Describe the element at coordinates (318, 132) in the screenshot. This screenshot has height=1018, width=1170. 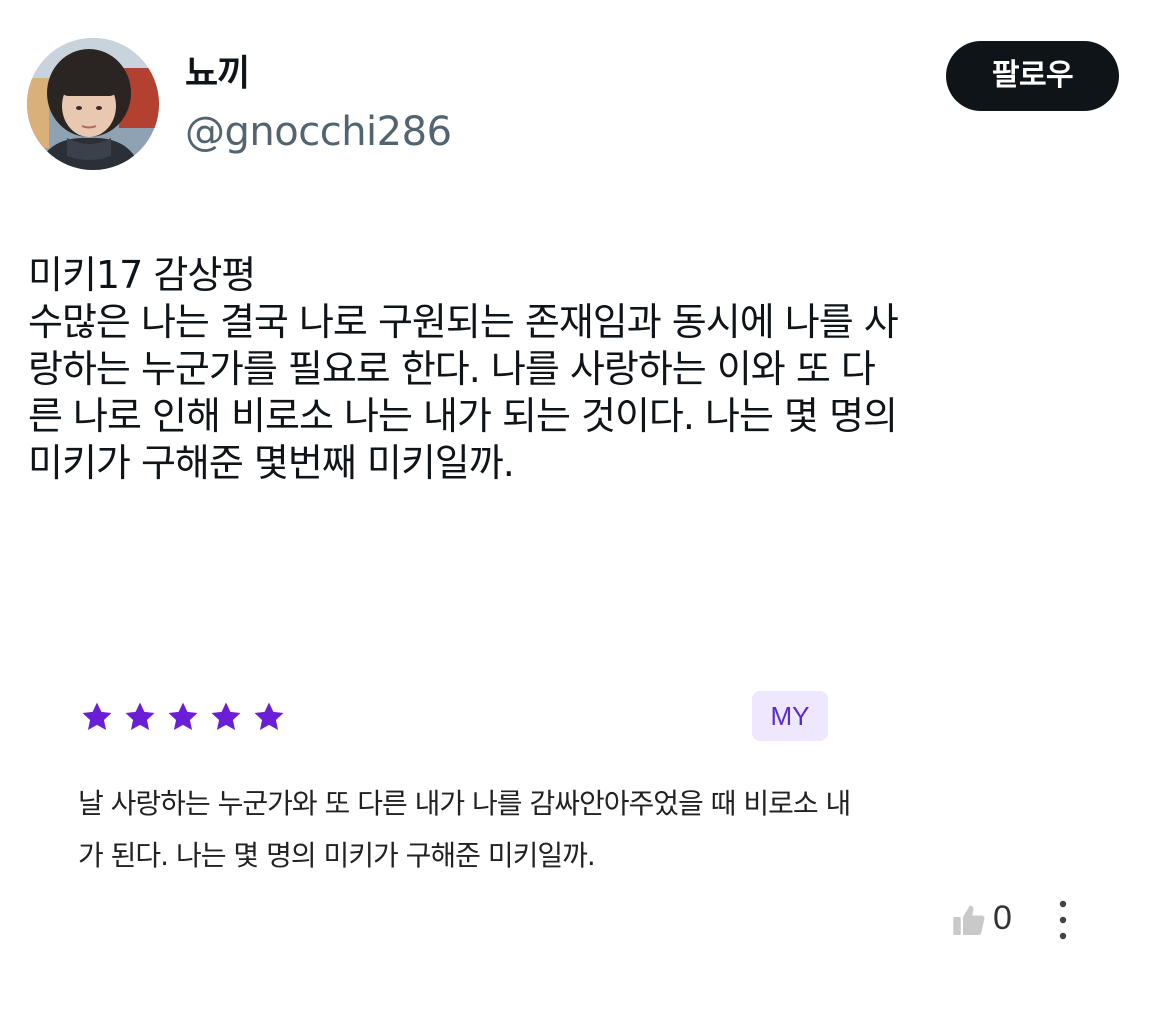
I see `handle: @gnocchi286` at that location.